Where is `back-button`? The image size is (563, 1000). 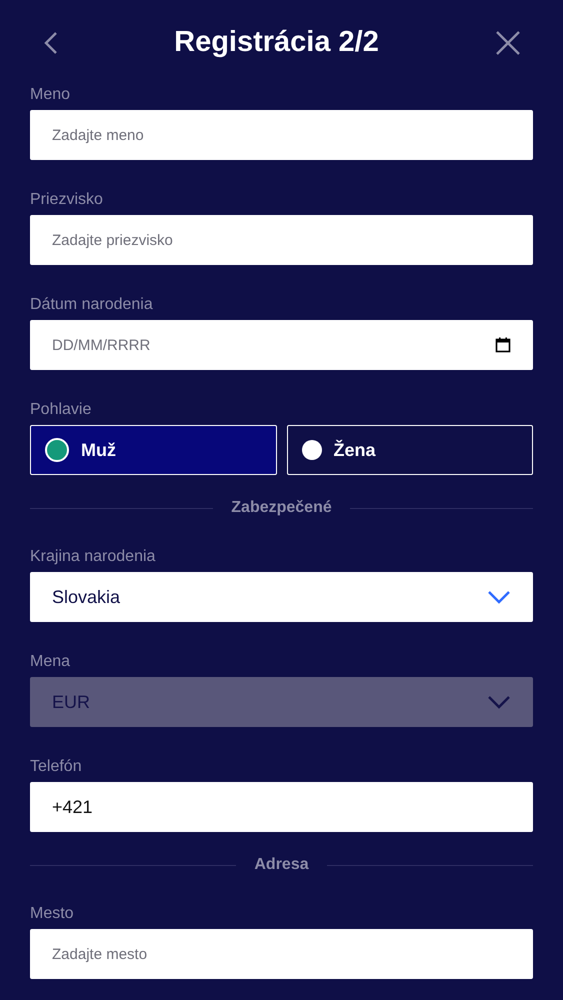 back-button is located at coordinates (51, 42).